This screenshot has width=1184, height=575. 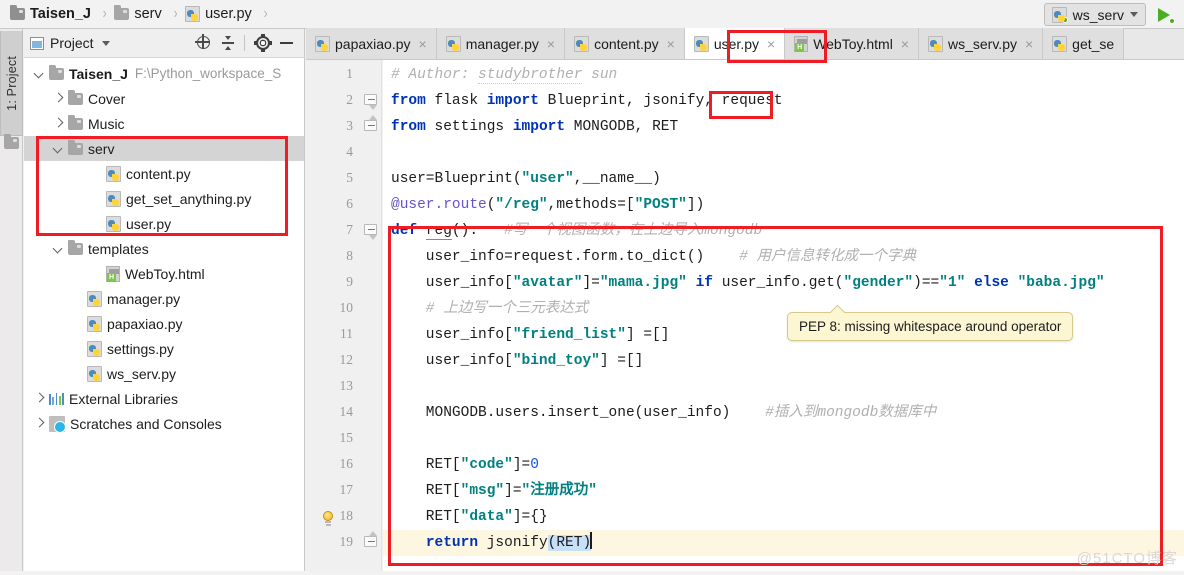 I want to click on code-token: MONGODB, RET, so click(x=626, y=127).